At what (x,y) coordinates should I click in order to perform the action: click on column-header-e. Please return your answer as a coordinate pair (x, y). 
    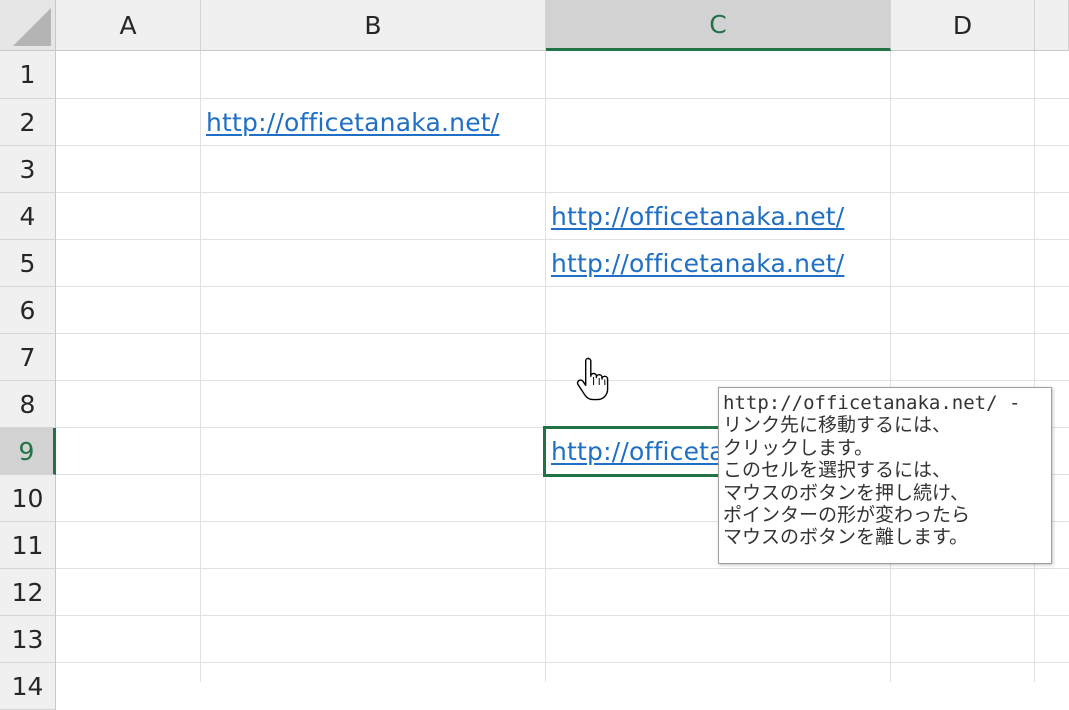
    Looking at the image, I should click on (1052, 25).